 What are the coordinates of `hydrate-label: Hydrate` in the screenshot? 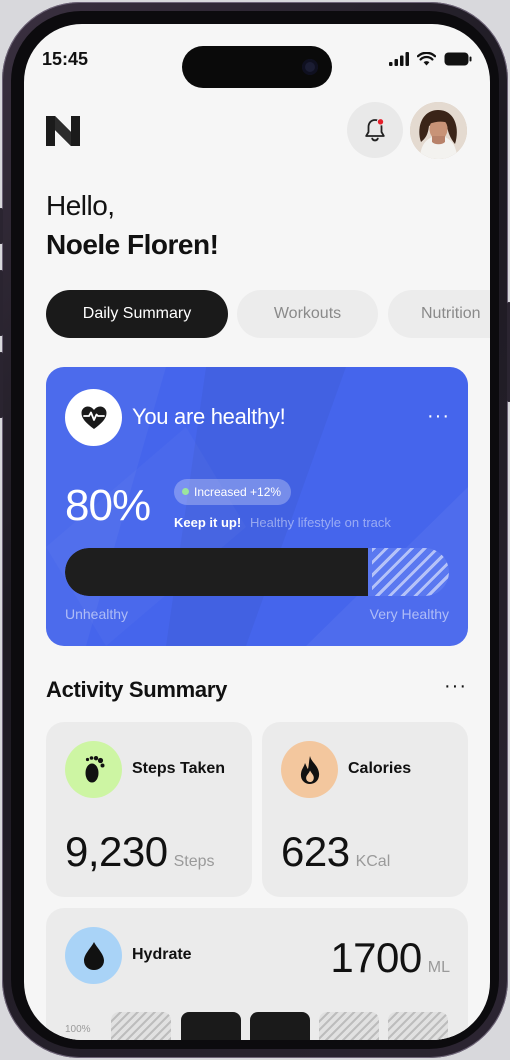 It's located at (162, 954).